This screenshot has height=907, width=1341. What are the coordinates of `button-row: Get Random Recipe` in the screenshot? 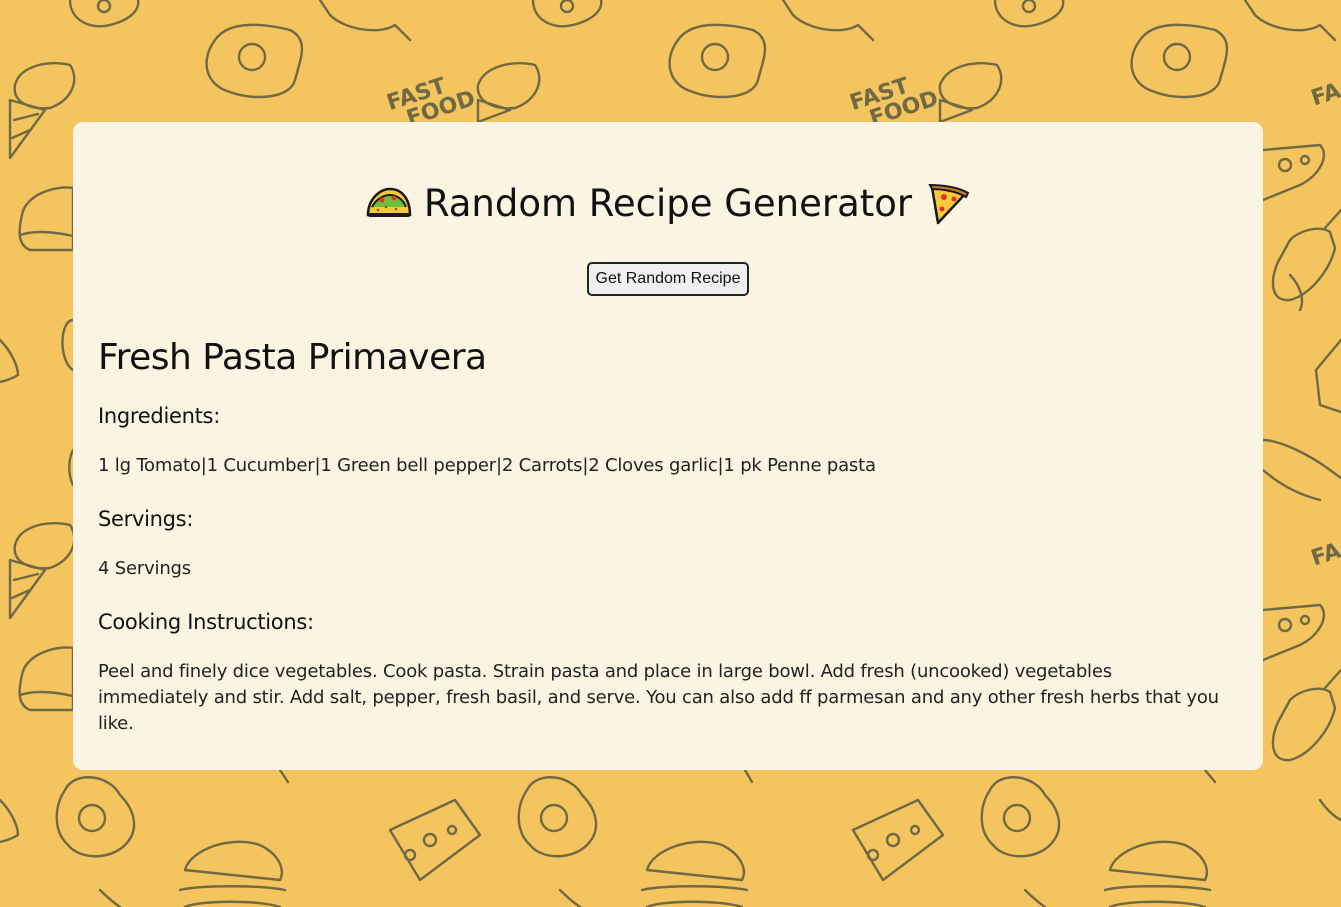 It's located at (668, 279).